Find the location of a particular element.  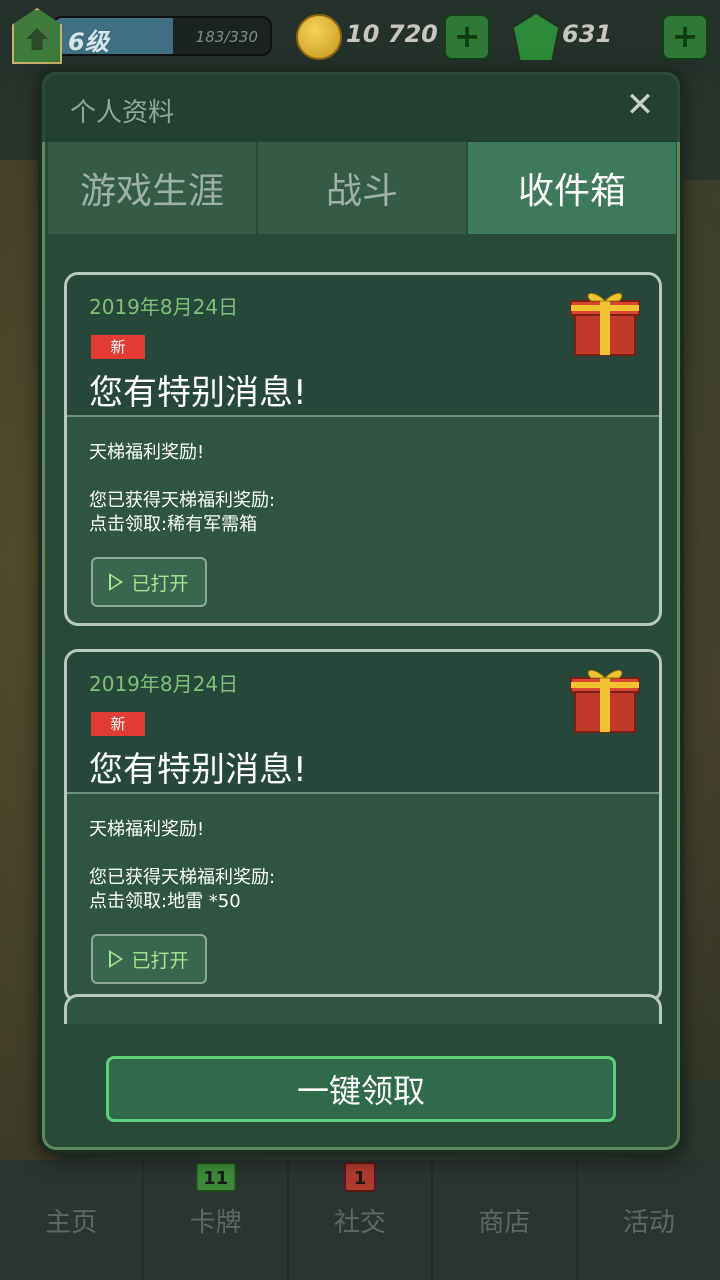

top-hud: 6级 183/330 10 720 + 631 + is located at coordinates (360, 39).